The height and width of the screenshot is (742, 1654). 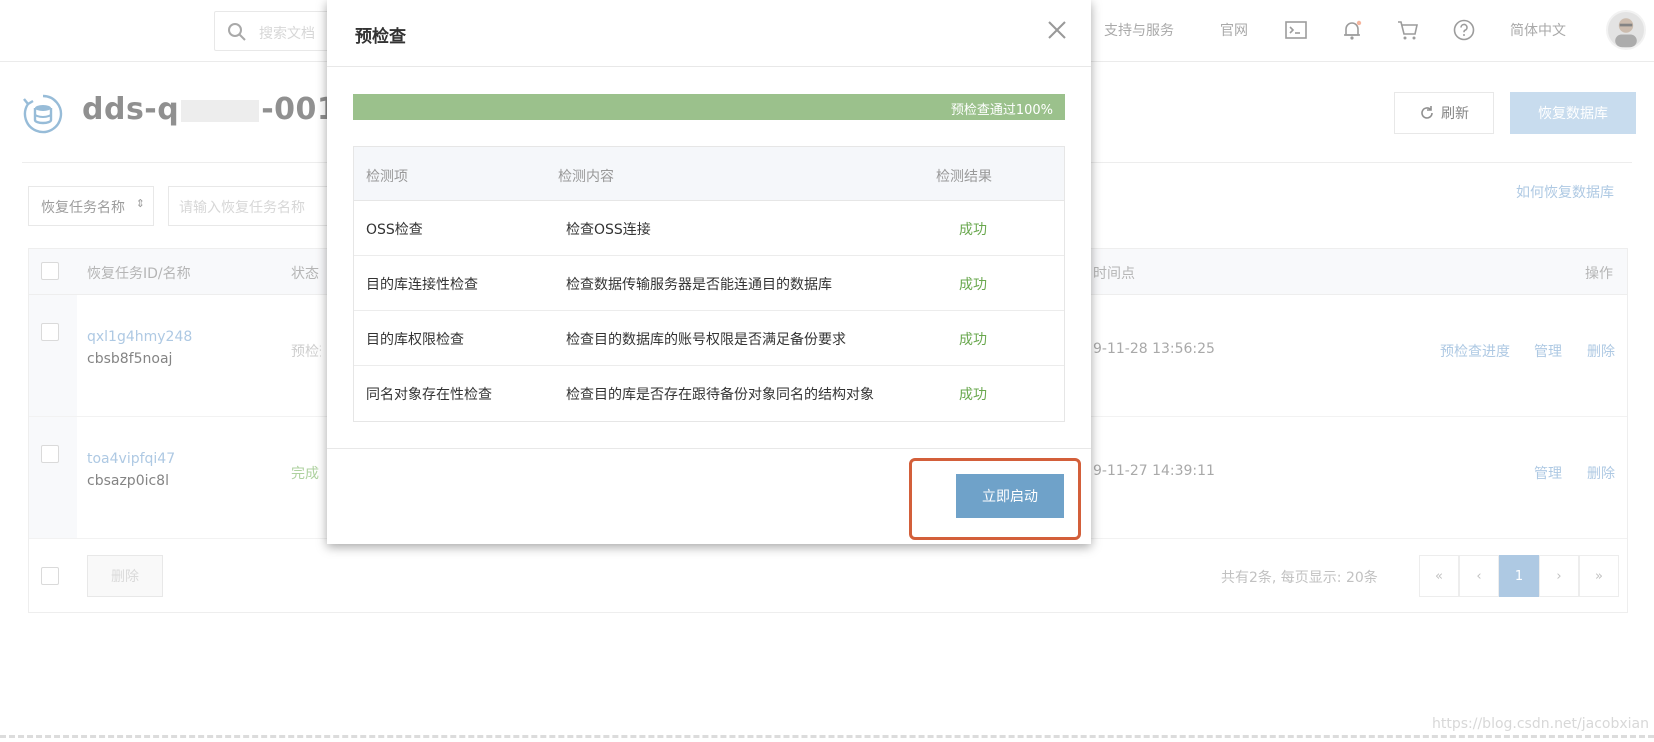 I want to click on check-content: 检查目的数据库的账号权限是否满足备份要求, so click(x=706, y=340).